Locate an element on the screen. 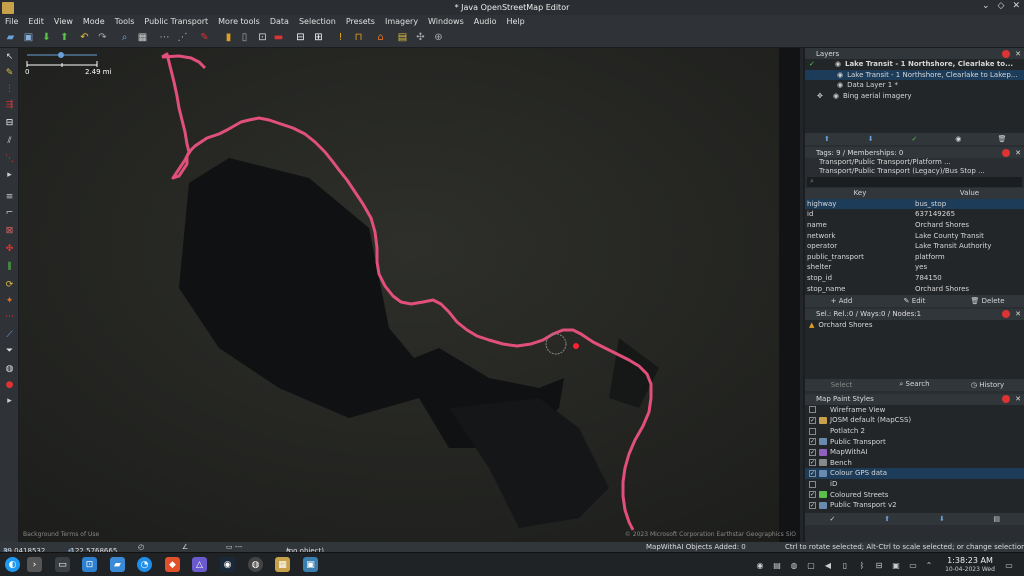 Image resolution: width=1024 pixels, height=576 pixels. menu-mode: Mode is located at coordinates (94, 21).